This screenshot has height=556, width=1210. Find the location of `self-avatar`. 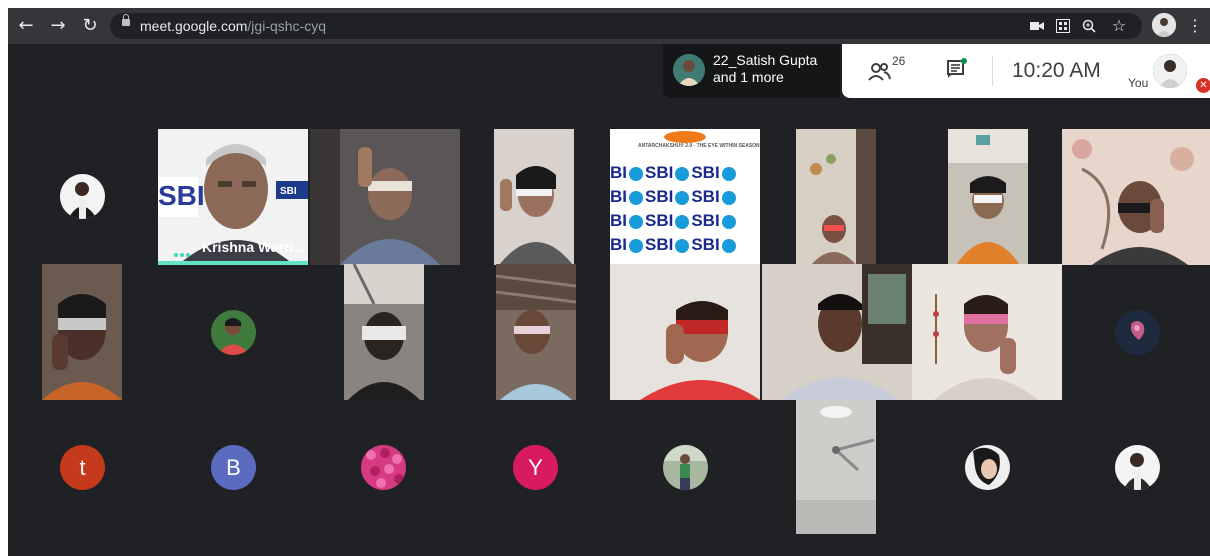

self-avatar is located at coordinates (1170, 71).